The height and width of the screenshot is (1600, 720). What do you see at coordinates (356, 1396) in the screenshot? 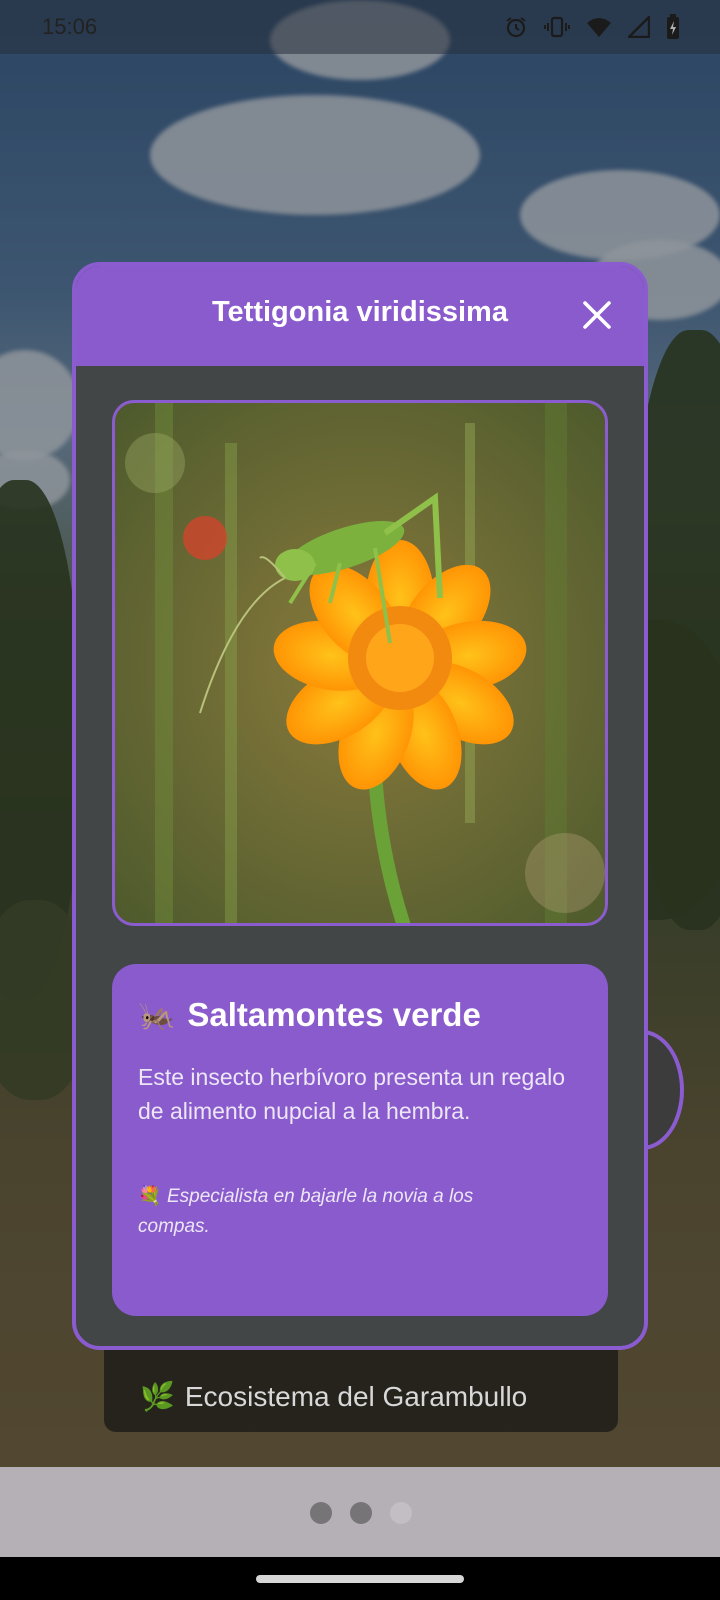
I see `banner-label: Ecosistema del Garambullo` at bounding box center [356, 1396].